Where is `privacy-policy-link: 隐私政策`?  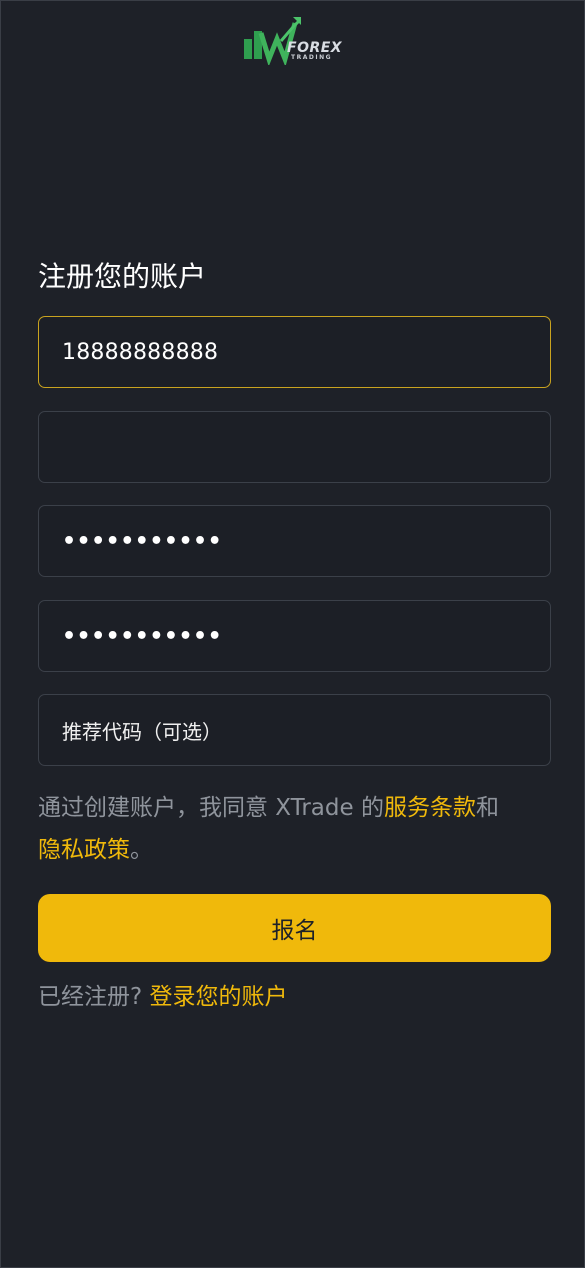 privacy-policy-link: 隐私政策 is located at coordinates (84, 850).